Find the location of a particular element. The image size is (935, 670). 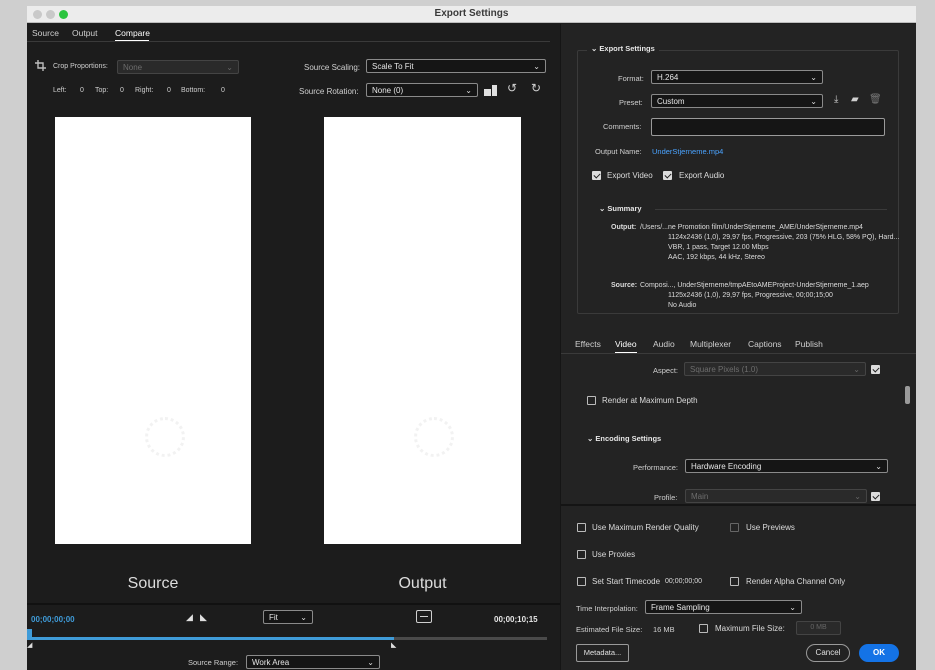

encoding-settings-title: Encoding Settings is located at coordinates (628, 438).